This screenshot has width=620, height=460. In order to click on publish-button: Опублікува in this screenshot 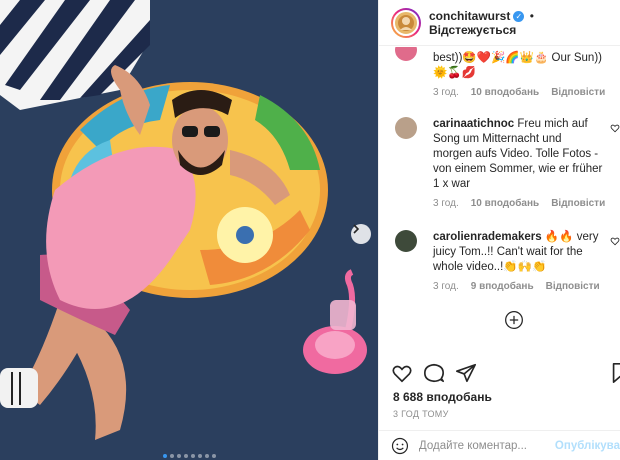, I will do `click(587, 446)`.